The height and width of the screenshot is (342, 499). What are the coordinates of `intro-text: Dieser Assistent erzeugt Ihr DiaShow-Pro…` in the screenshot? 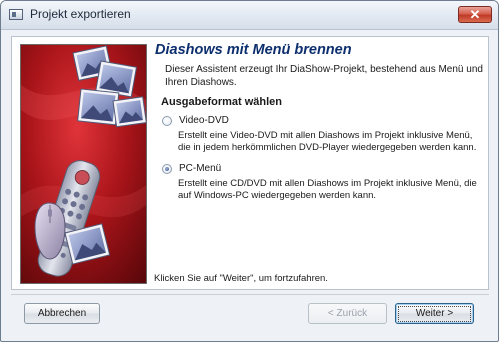 It's located at (324, 76).